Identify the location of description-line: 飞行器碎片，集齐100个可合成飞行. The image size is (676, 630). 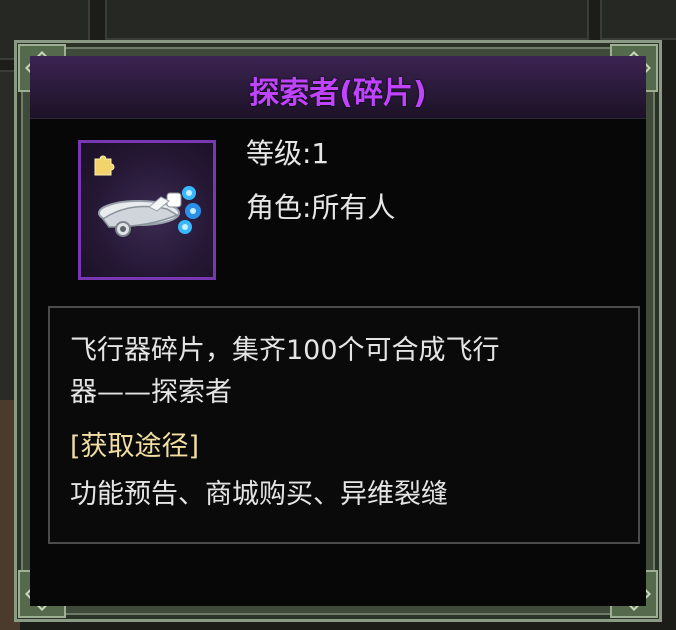
(285, 350).